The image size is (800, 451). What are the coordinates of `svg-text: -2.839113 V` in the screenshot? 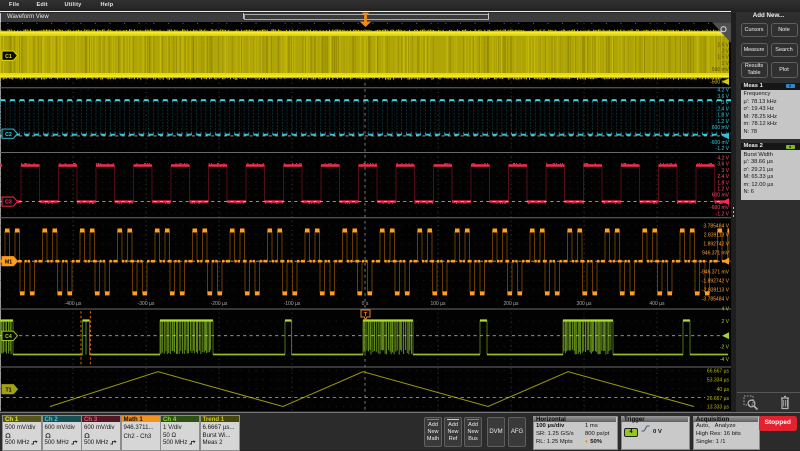 It's located at (716, 290).